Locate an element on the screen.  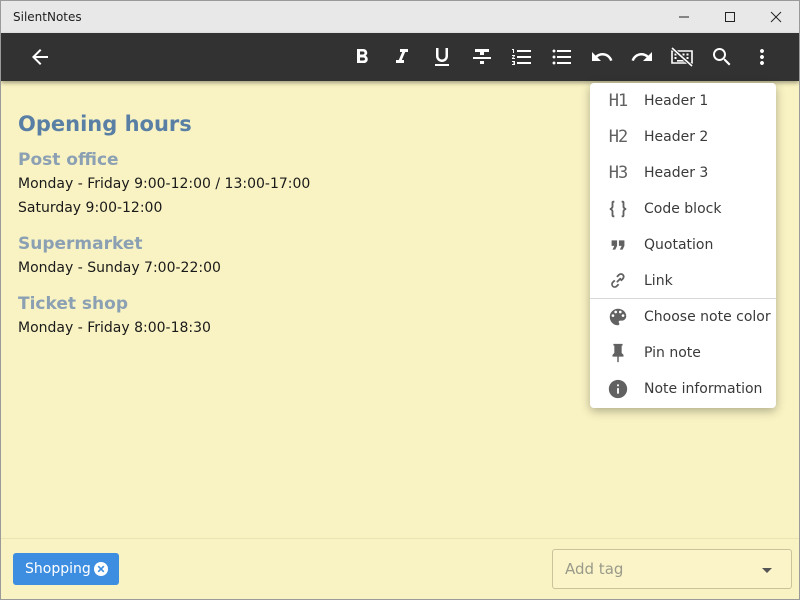
more-vert-icon is located at coordinates (762, 57).